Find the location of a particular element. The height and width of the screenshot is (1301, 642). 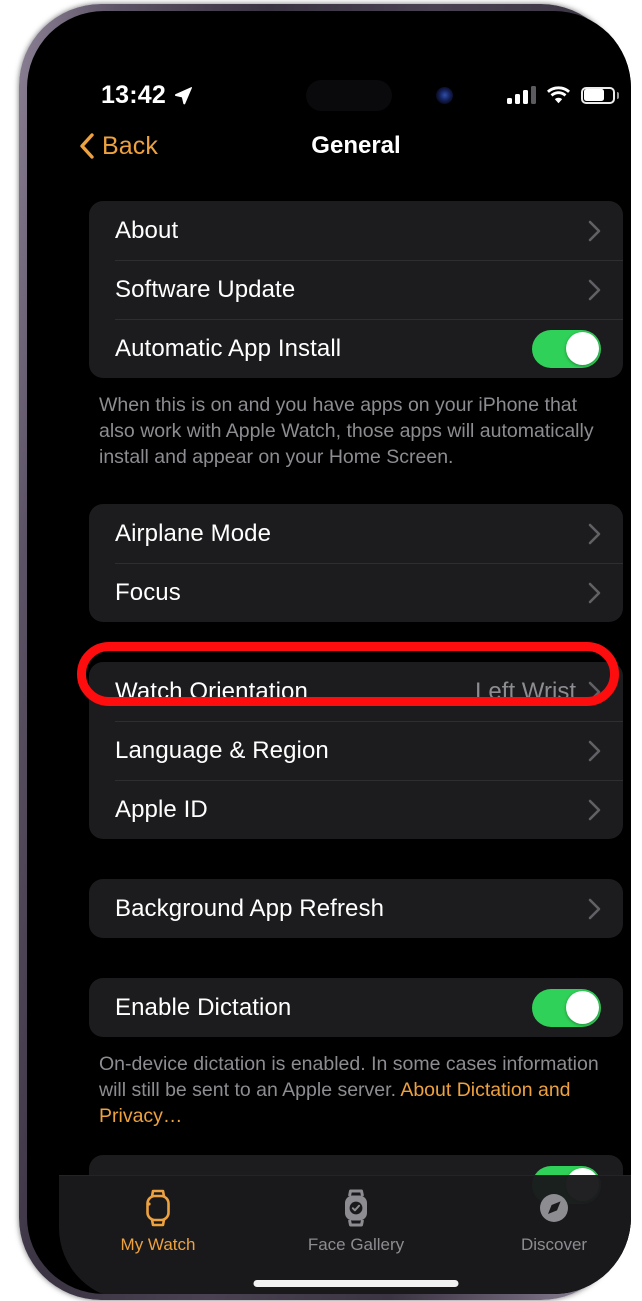

status-bar: 13:42 is located at coordinates (345, 95).